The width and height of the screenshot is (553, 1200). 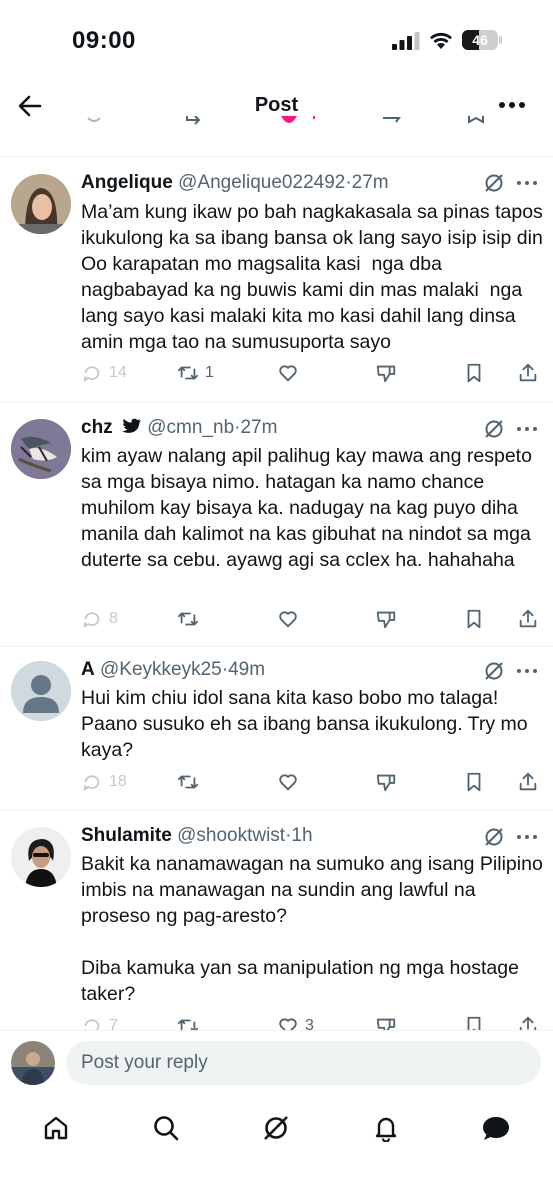 What do you see at coordinates (104, 40) in the screenshot?
I see `status-time: 09:00` at bounding box center [104, 40].